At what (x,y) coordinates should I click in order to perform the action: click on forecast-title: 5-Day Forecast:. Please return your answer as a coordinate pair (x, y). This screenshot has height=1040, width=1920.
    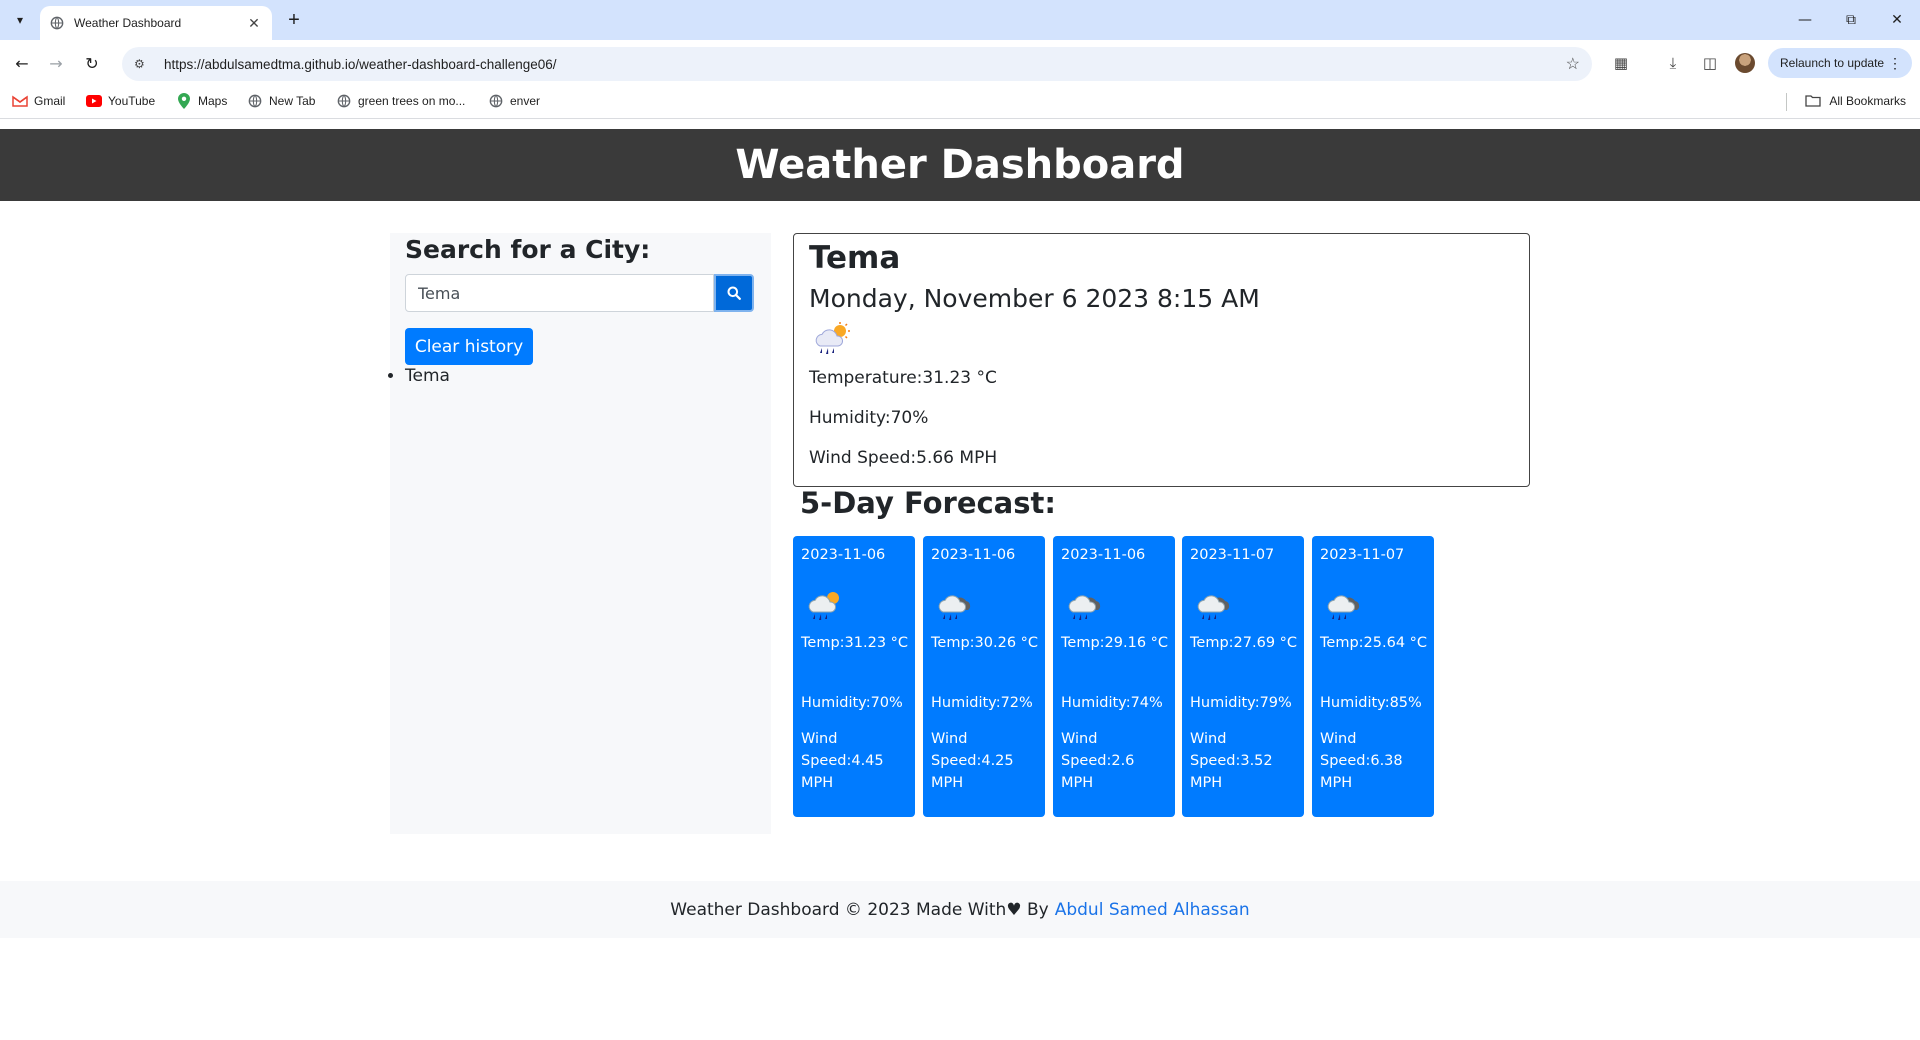
    Looking at the image, I should click on (928, 503).